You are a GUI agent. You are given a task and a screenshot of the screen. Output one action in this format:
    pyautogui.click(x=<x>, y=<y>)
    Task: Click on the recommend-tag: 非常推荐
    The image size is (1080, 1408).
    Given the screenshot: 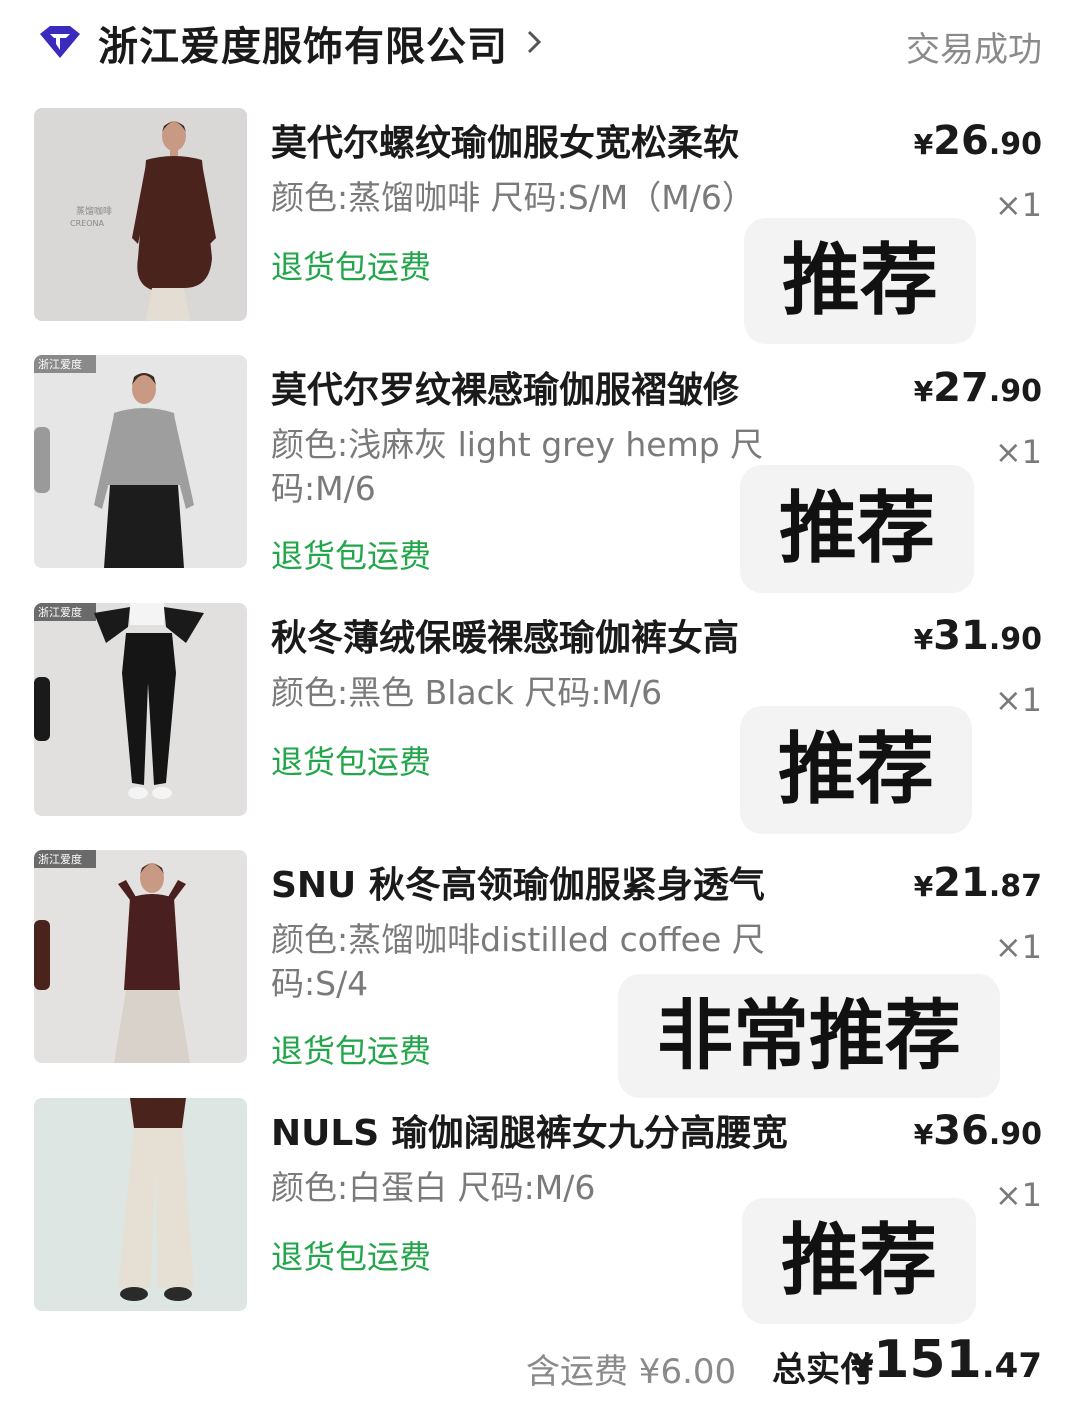 What is the action you would take?
    pyautogui.click(x=809, y=1036)
    